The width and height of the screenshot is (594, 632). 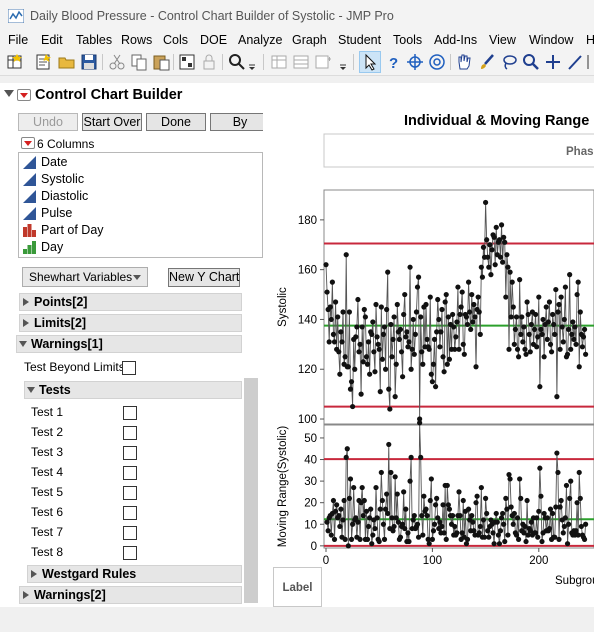 I want to click on y-tick-label: 10, so click(x=310, y=525).